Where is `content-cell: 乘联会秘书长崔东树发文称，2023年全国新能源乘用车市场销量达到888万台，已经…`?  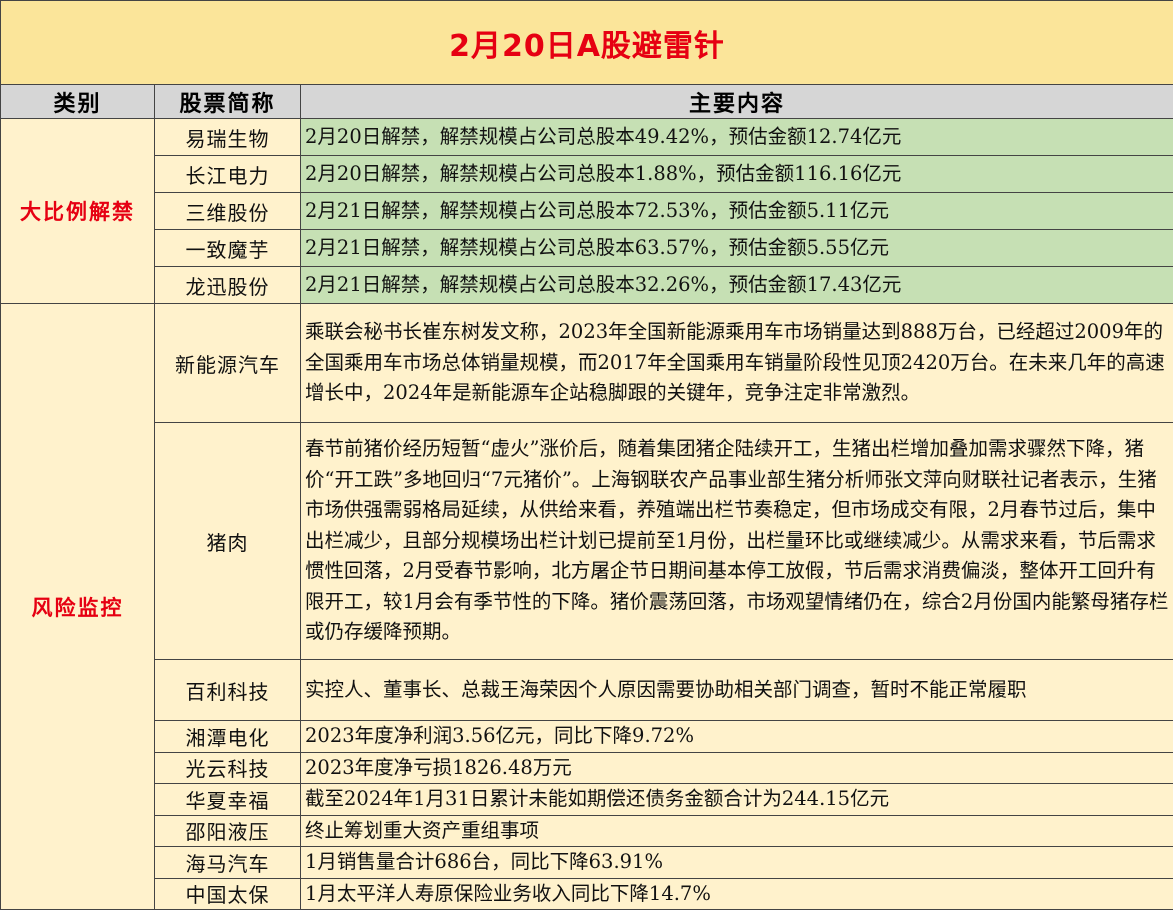
content-cell: 乘联会秘书长崔东树发文称，2023年全国新能源乘用车市场销量达到888万台，已经… is located at coordinates (737, 363).